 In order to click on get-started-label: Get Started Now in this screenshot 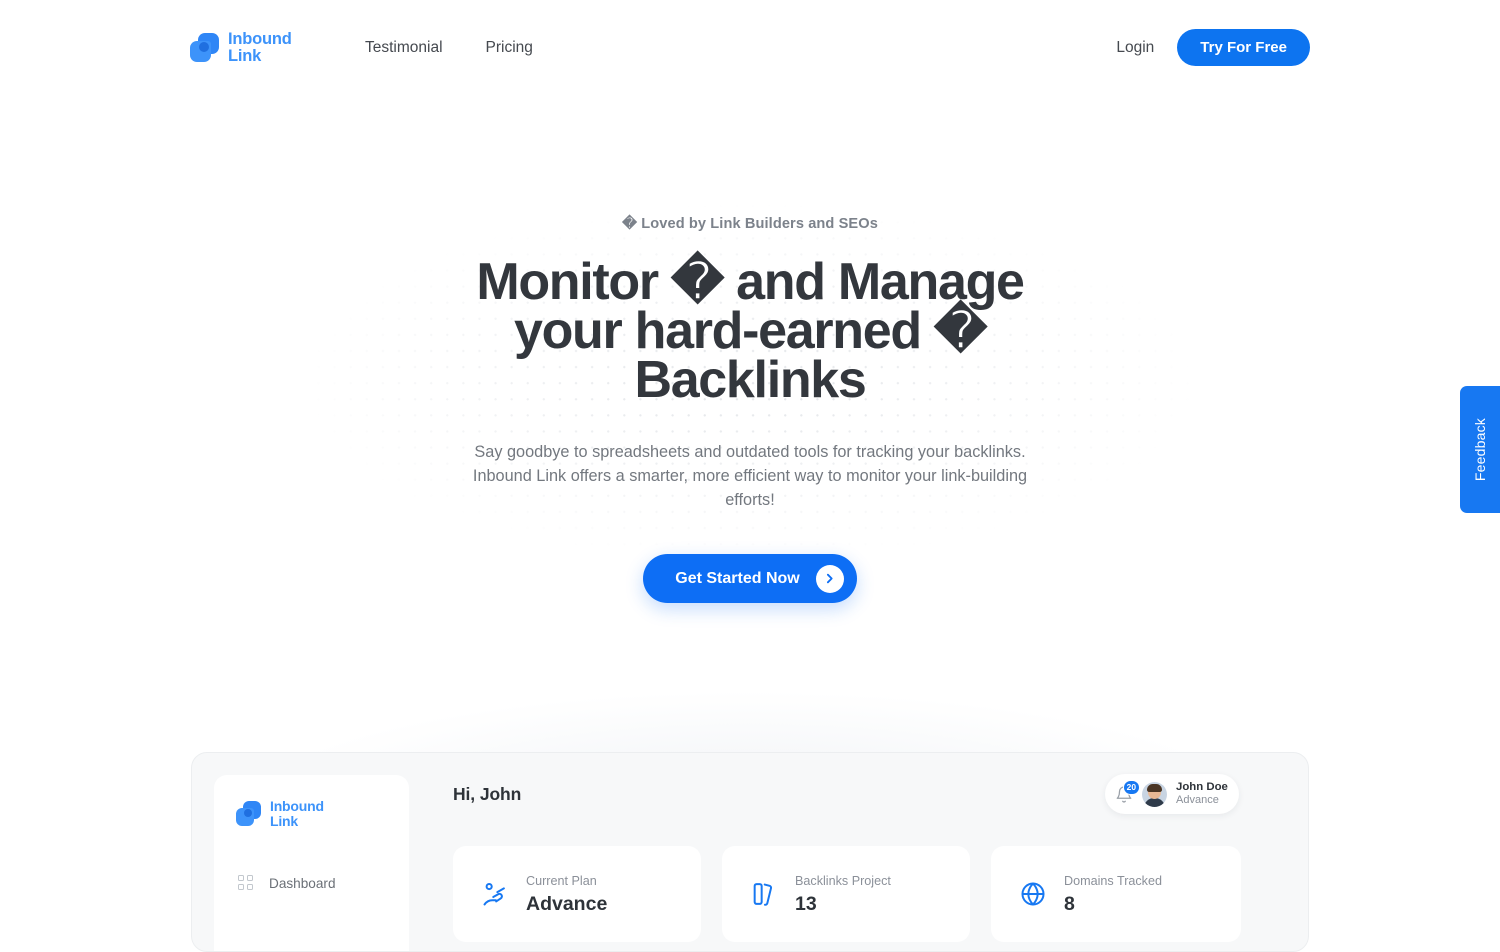, I will do `click(737, 578)`.